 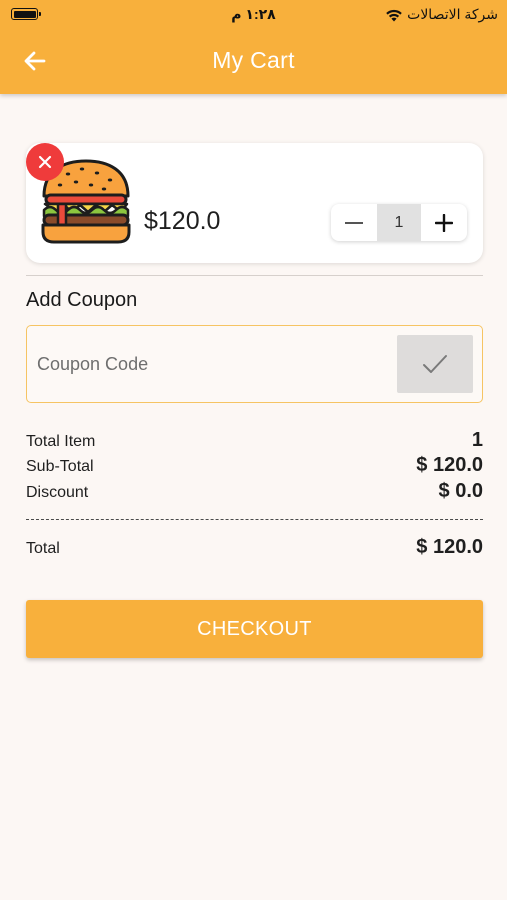 I want to click on increment-button, so click(x=444, y=222).